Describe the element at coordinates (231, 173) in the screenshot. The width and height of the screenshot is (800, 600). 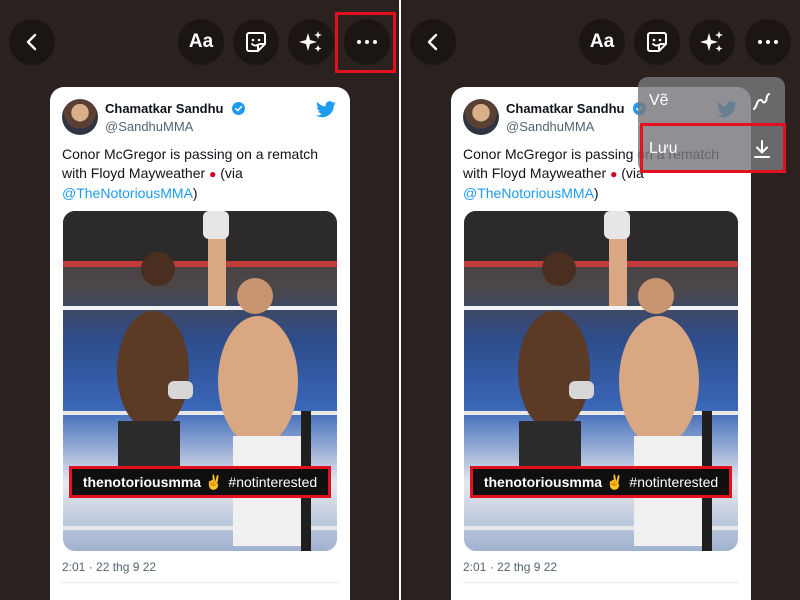
I see `tweet-text-via: (via` at that location.